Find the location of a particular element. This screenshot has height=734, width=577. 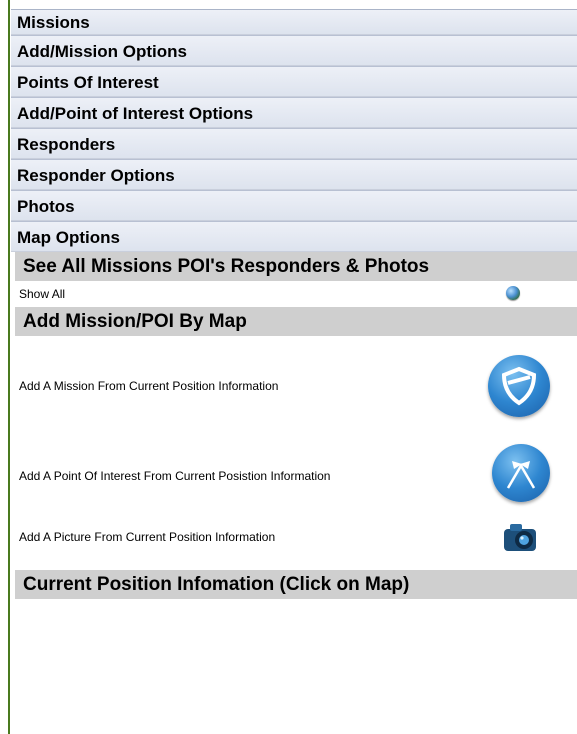

accordion-points-of-interest: Points Of Interest is located at coordinates (294, 81).